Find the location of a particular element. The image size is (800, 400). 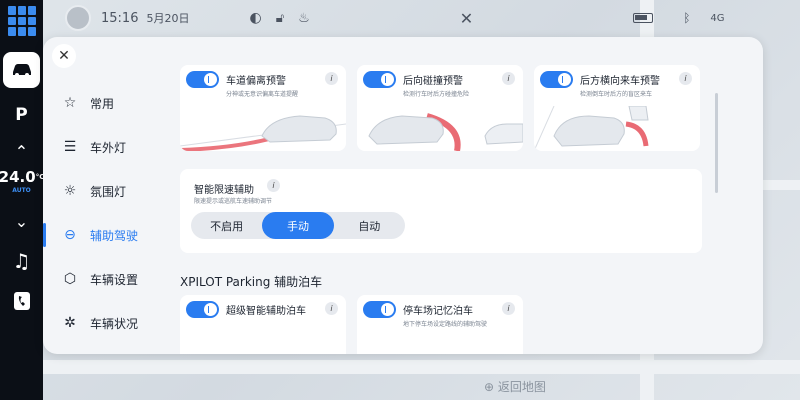

card-subtitle: 分神或无意识偏离车道提醒 is located at coordinates (262, 94).